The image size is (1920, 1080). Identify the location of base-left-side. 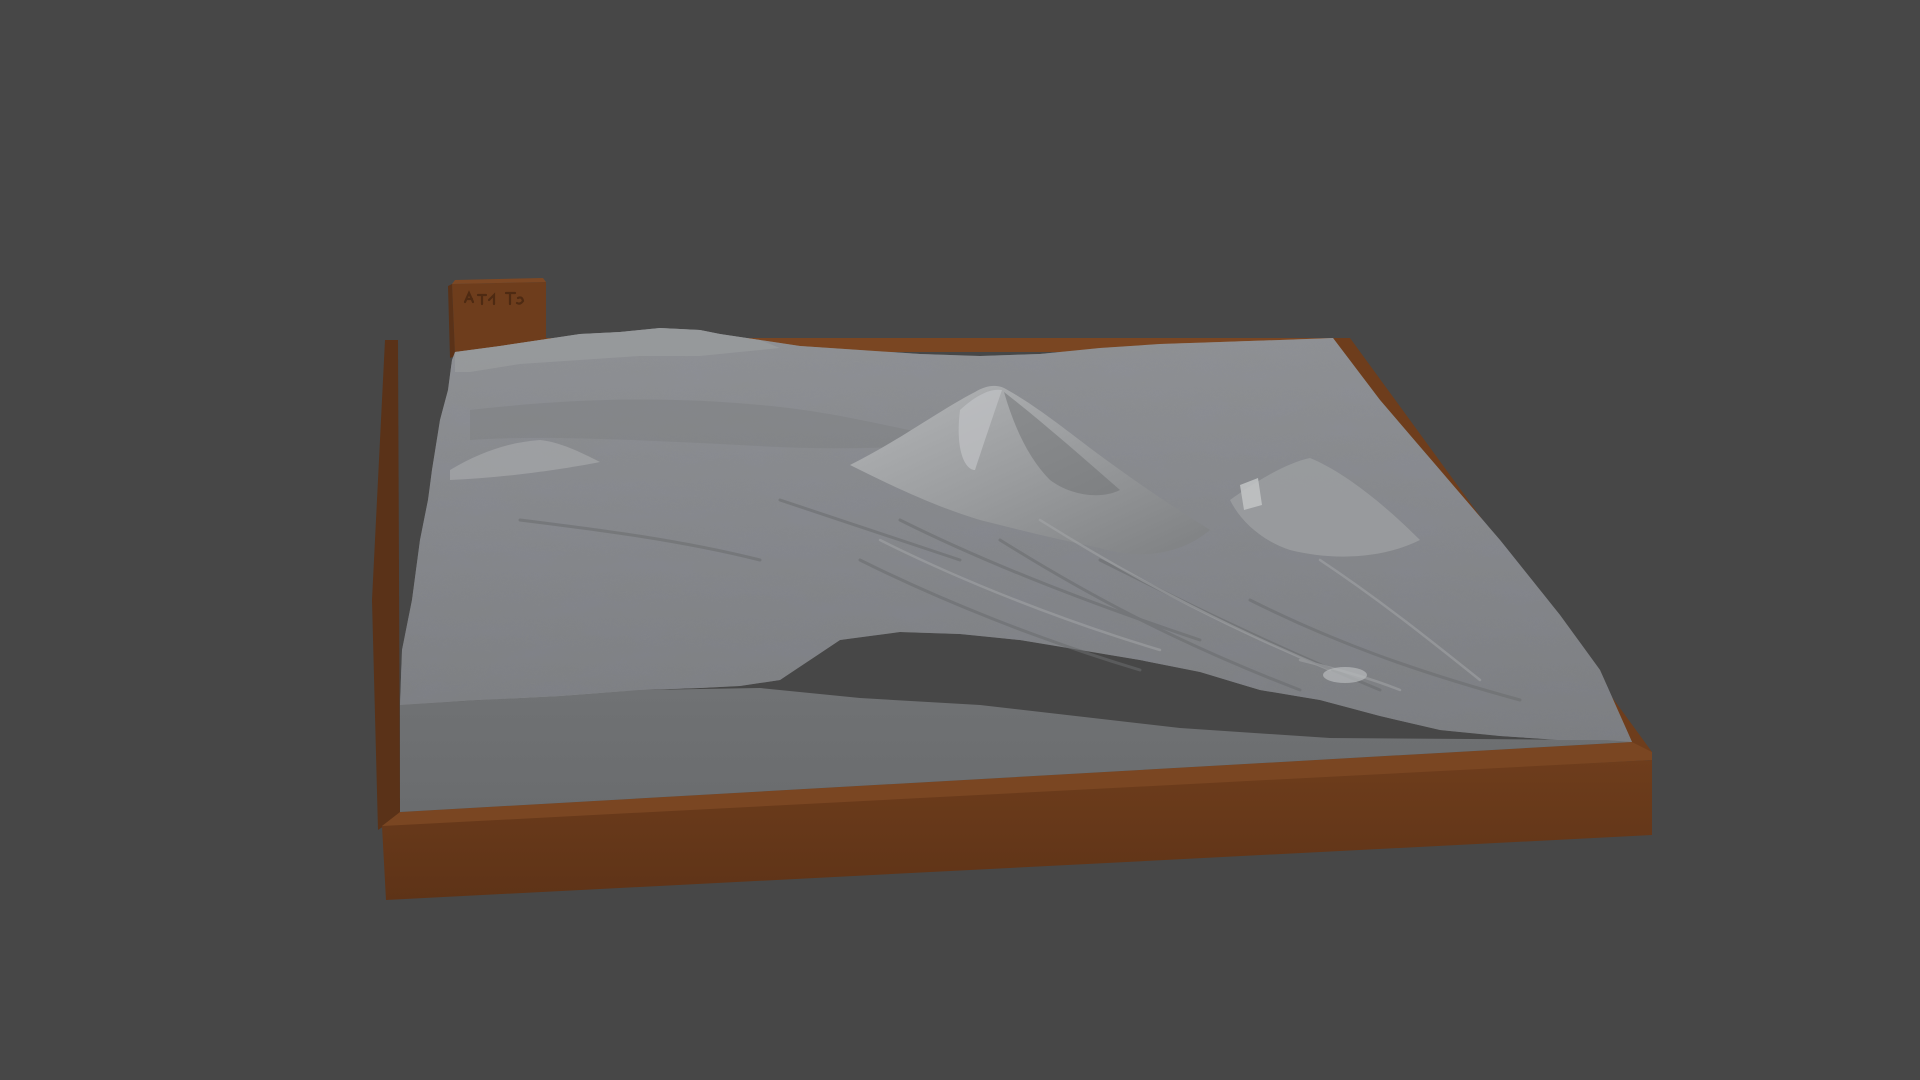
(386, 585).